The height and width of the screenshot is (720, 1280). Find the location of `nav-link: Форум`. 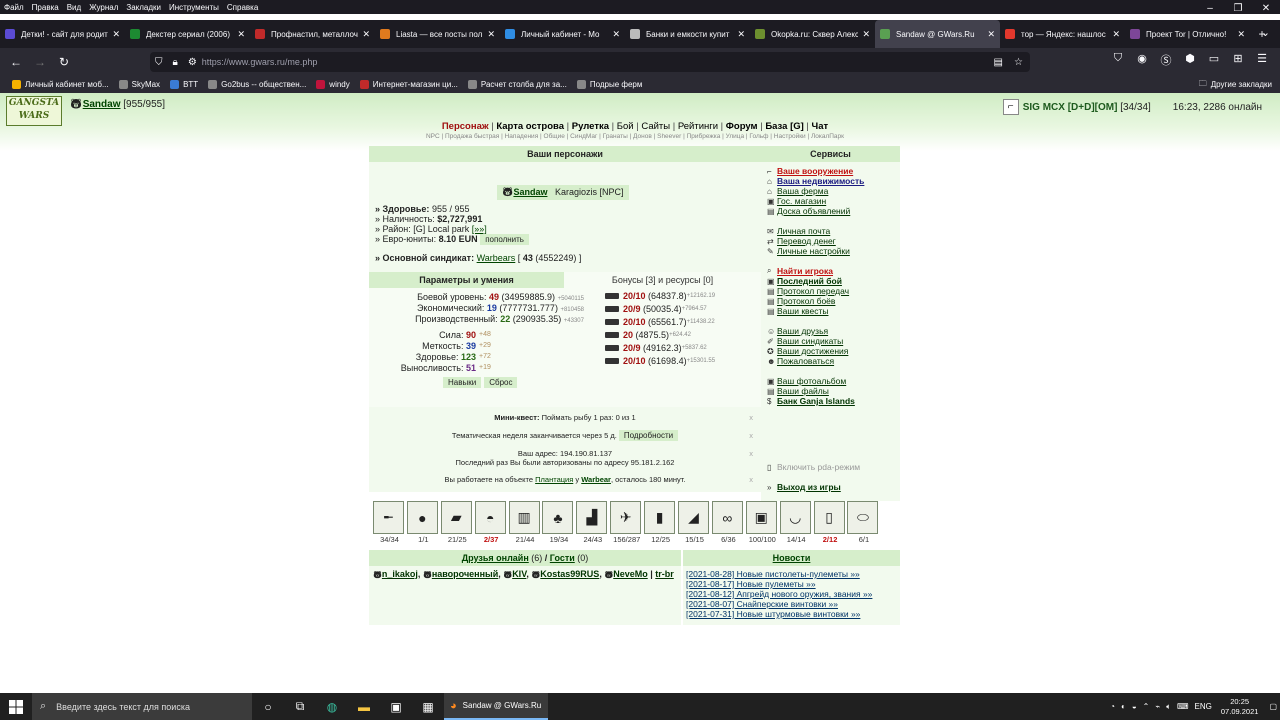

nav-link: Форум is located at coordinates (742, 126).